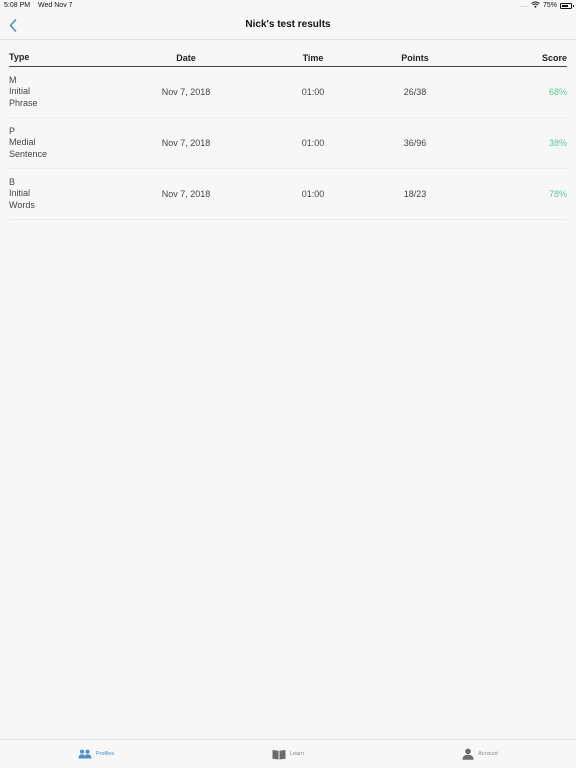 The height and width of the screenshot is (768, 576). I want to click on header-type: Type, so click(19, 56).